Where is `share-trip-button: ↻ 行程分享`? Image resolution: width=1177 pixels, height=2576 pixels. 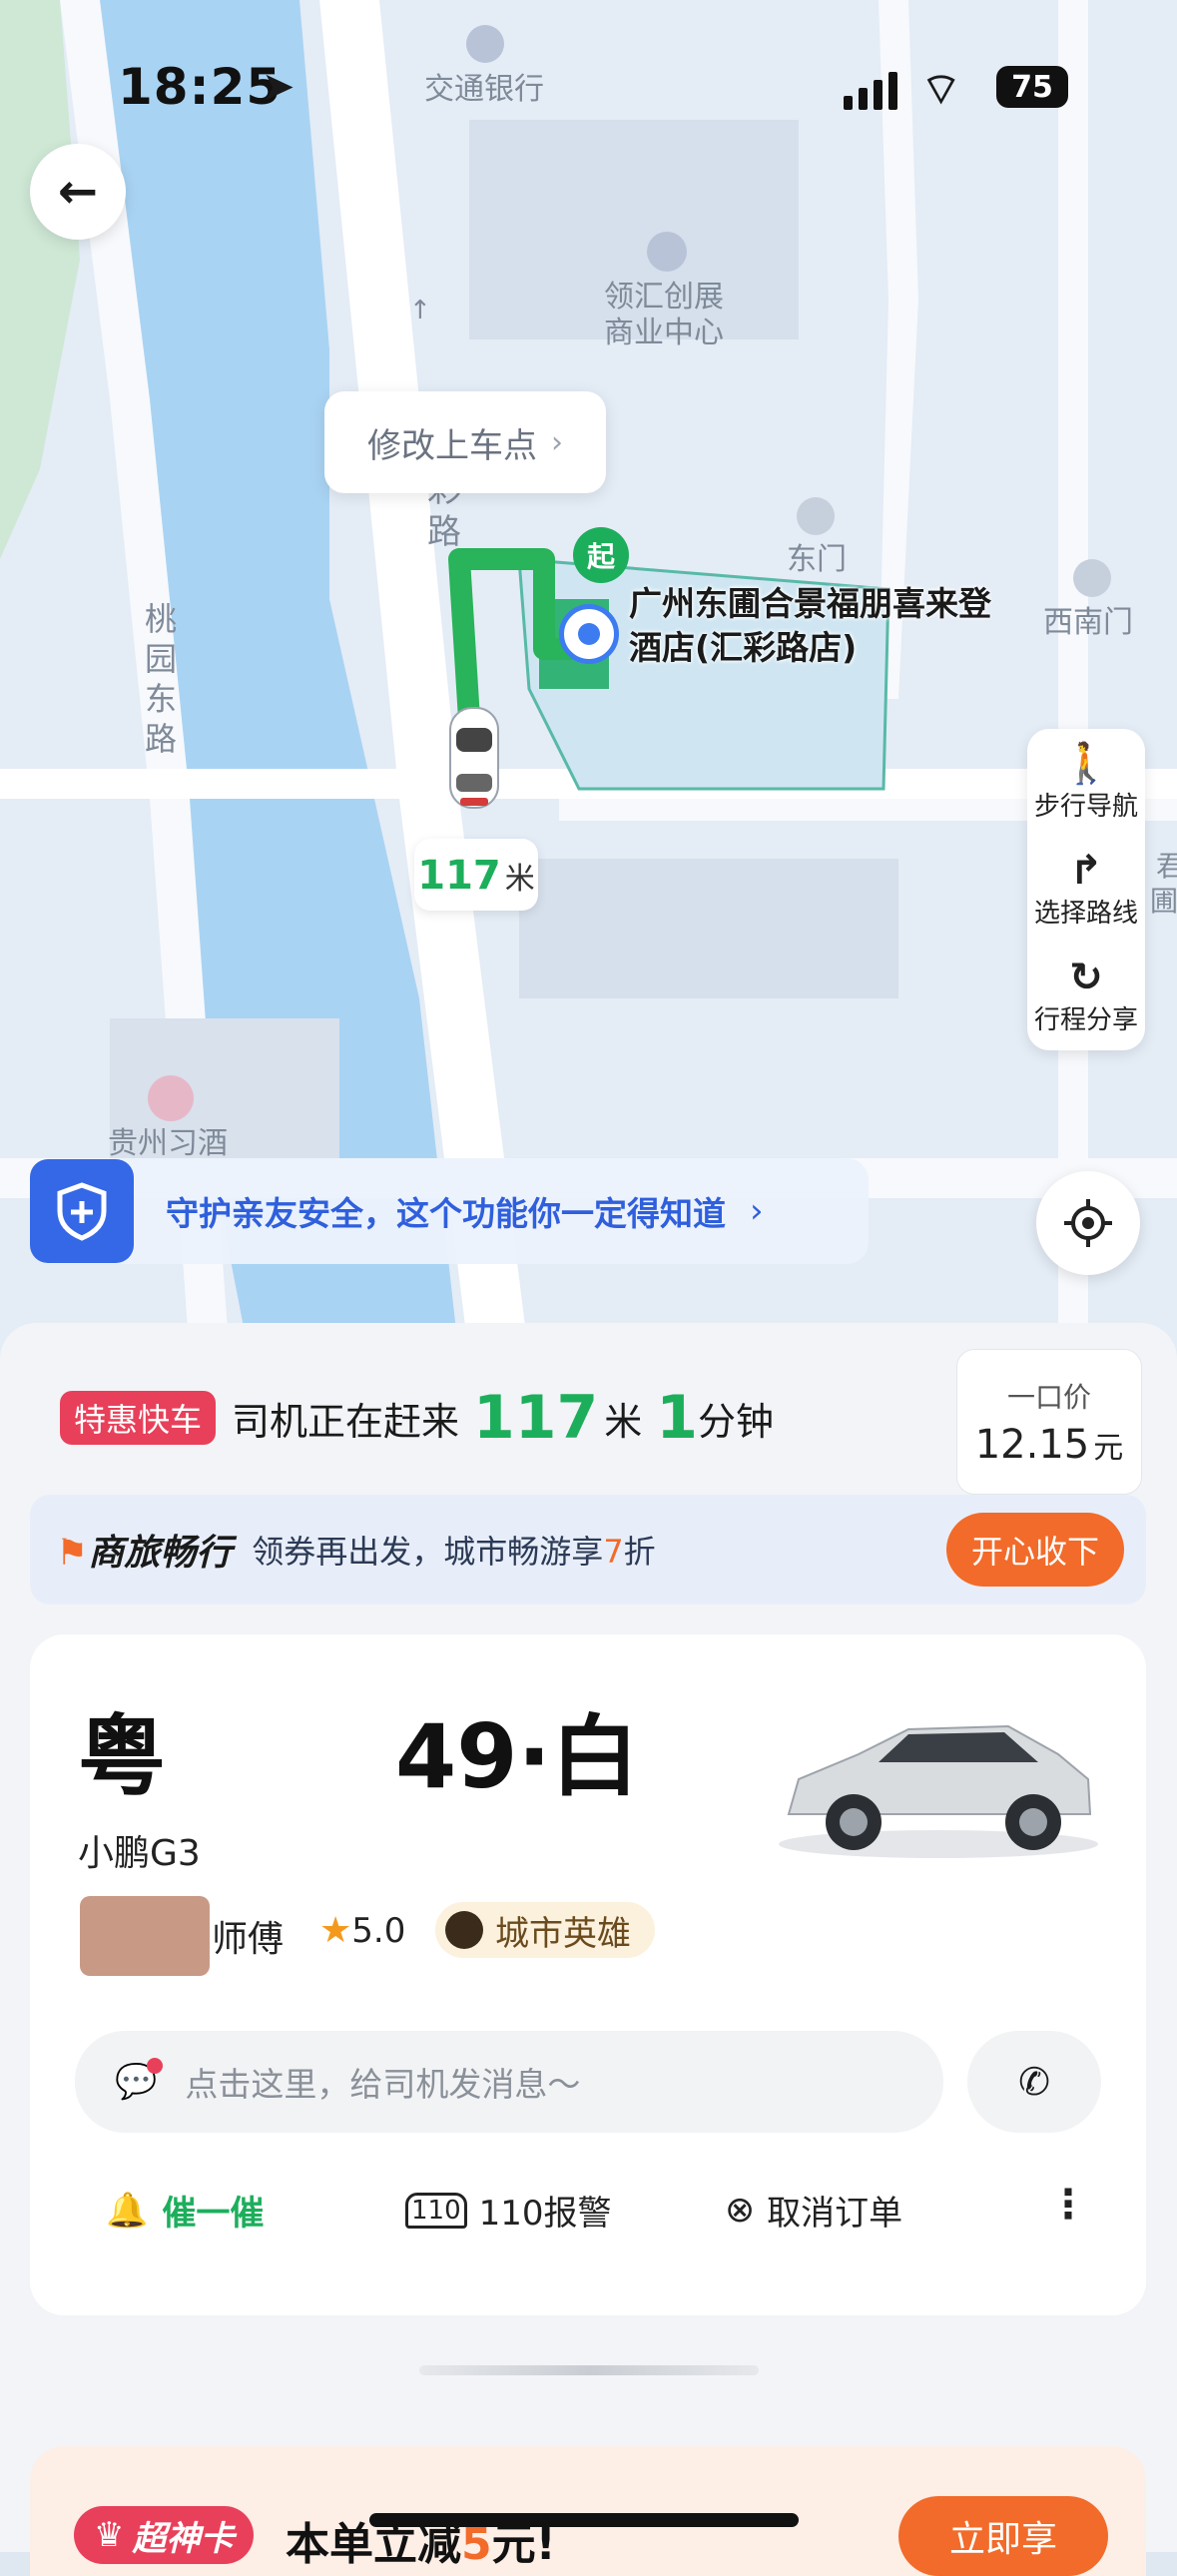
share-trip-button: ↻ 行程分享 is located at coordinates (1086, 996).